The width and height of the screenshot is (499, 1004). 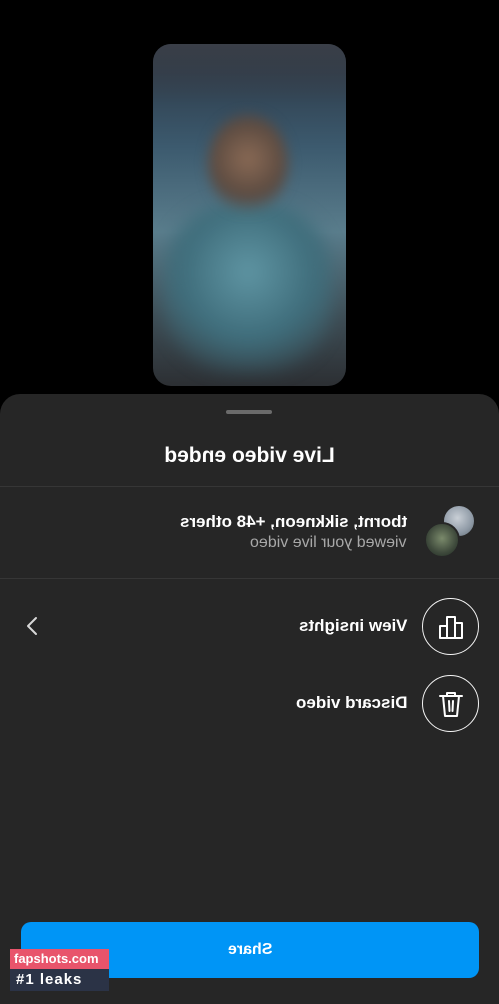 What do you see at coordinates (250, 949) in the screenshot?
I see `share-button-label: Share` at bounding box center [250, 949].